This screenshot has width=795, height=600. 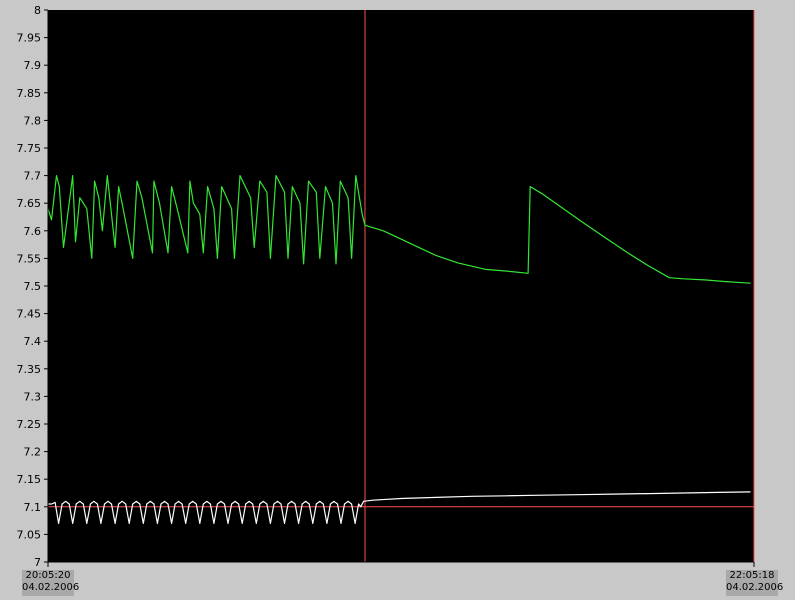 I want to click on x-start-time: 20:05:20, so click(x=48, y=575).